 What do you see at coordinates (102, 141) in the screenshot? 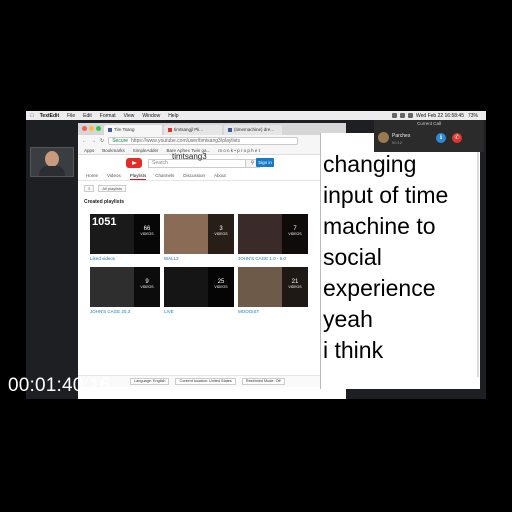
I see `reload-icon: ↻` at bounding box center [102, 141].